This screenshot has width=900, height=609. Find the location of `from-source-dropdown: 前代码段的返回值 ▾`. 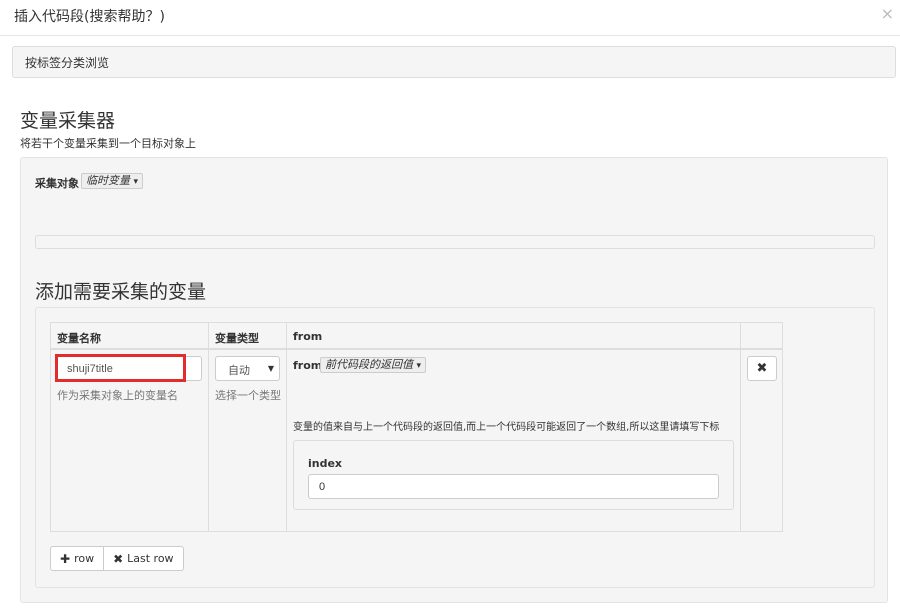

from-source-dropdown: 前代码段的返回值 ▾ is located at coordinates (373, 365).